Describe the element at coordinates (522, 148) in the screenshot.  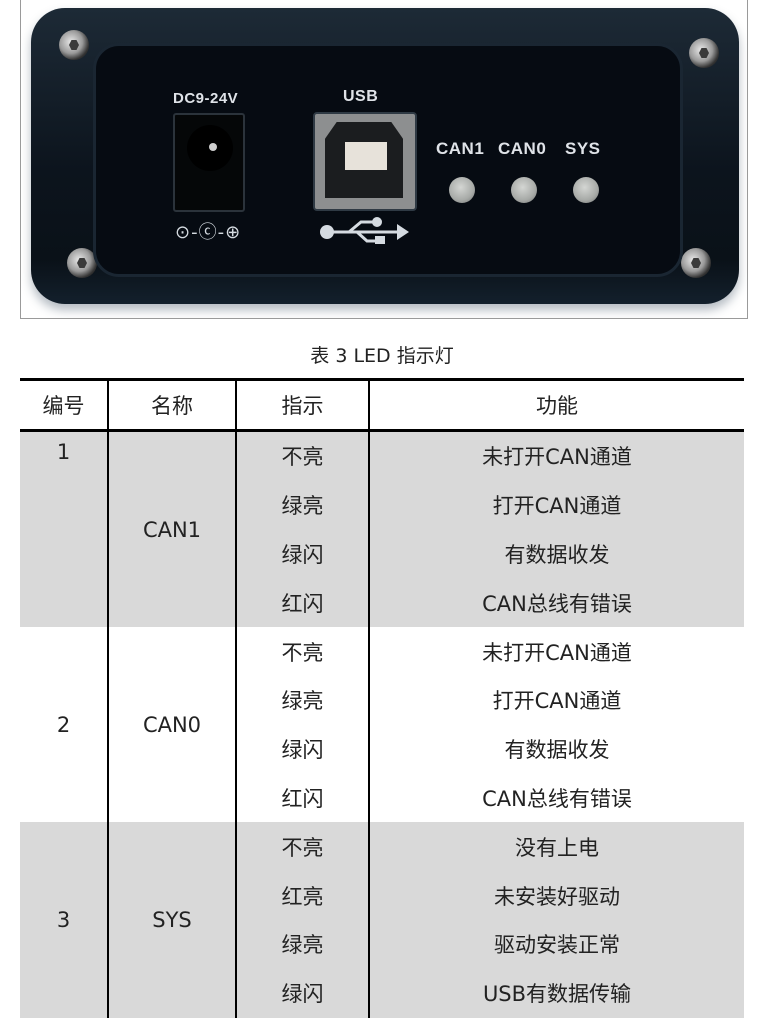
I see `led-label-can0: CAN0` at that location.